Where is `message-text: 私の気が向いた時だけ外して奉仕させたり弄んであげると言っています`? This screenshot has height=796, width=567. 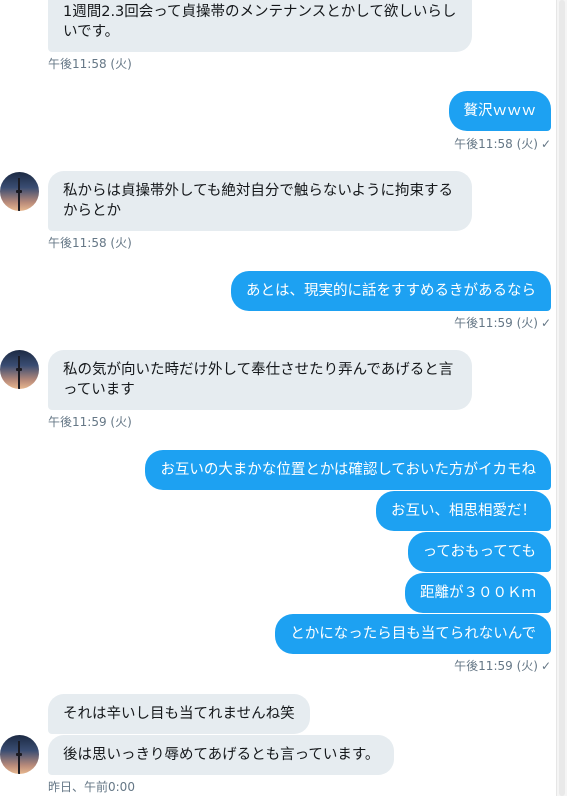 message-text: 私の気が向いた時だけ外して奉仕させたり弄んであげると言っています is located at coordinates (258, 380).